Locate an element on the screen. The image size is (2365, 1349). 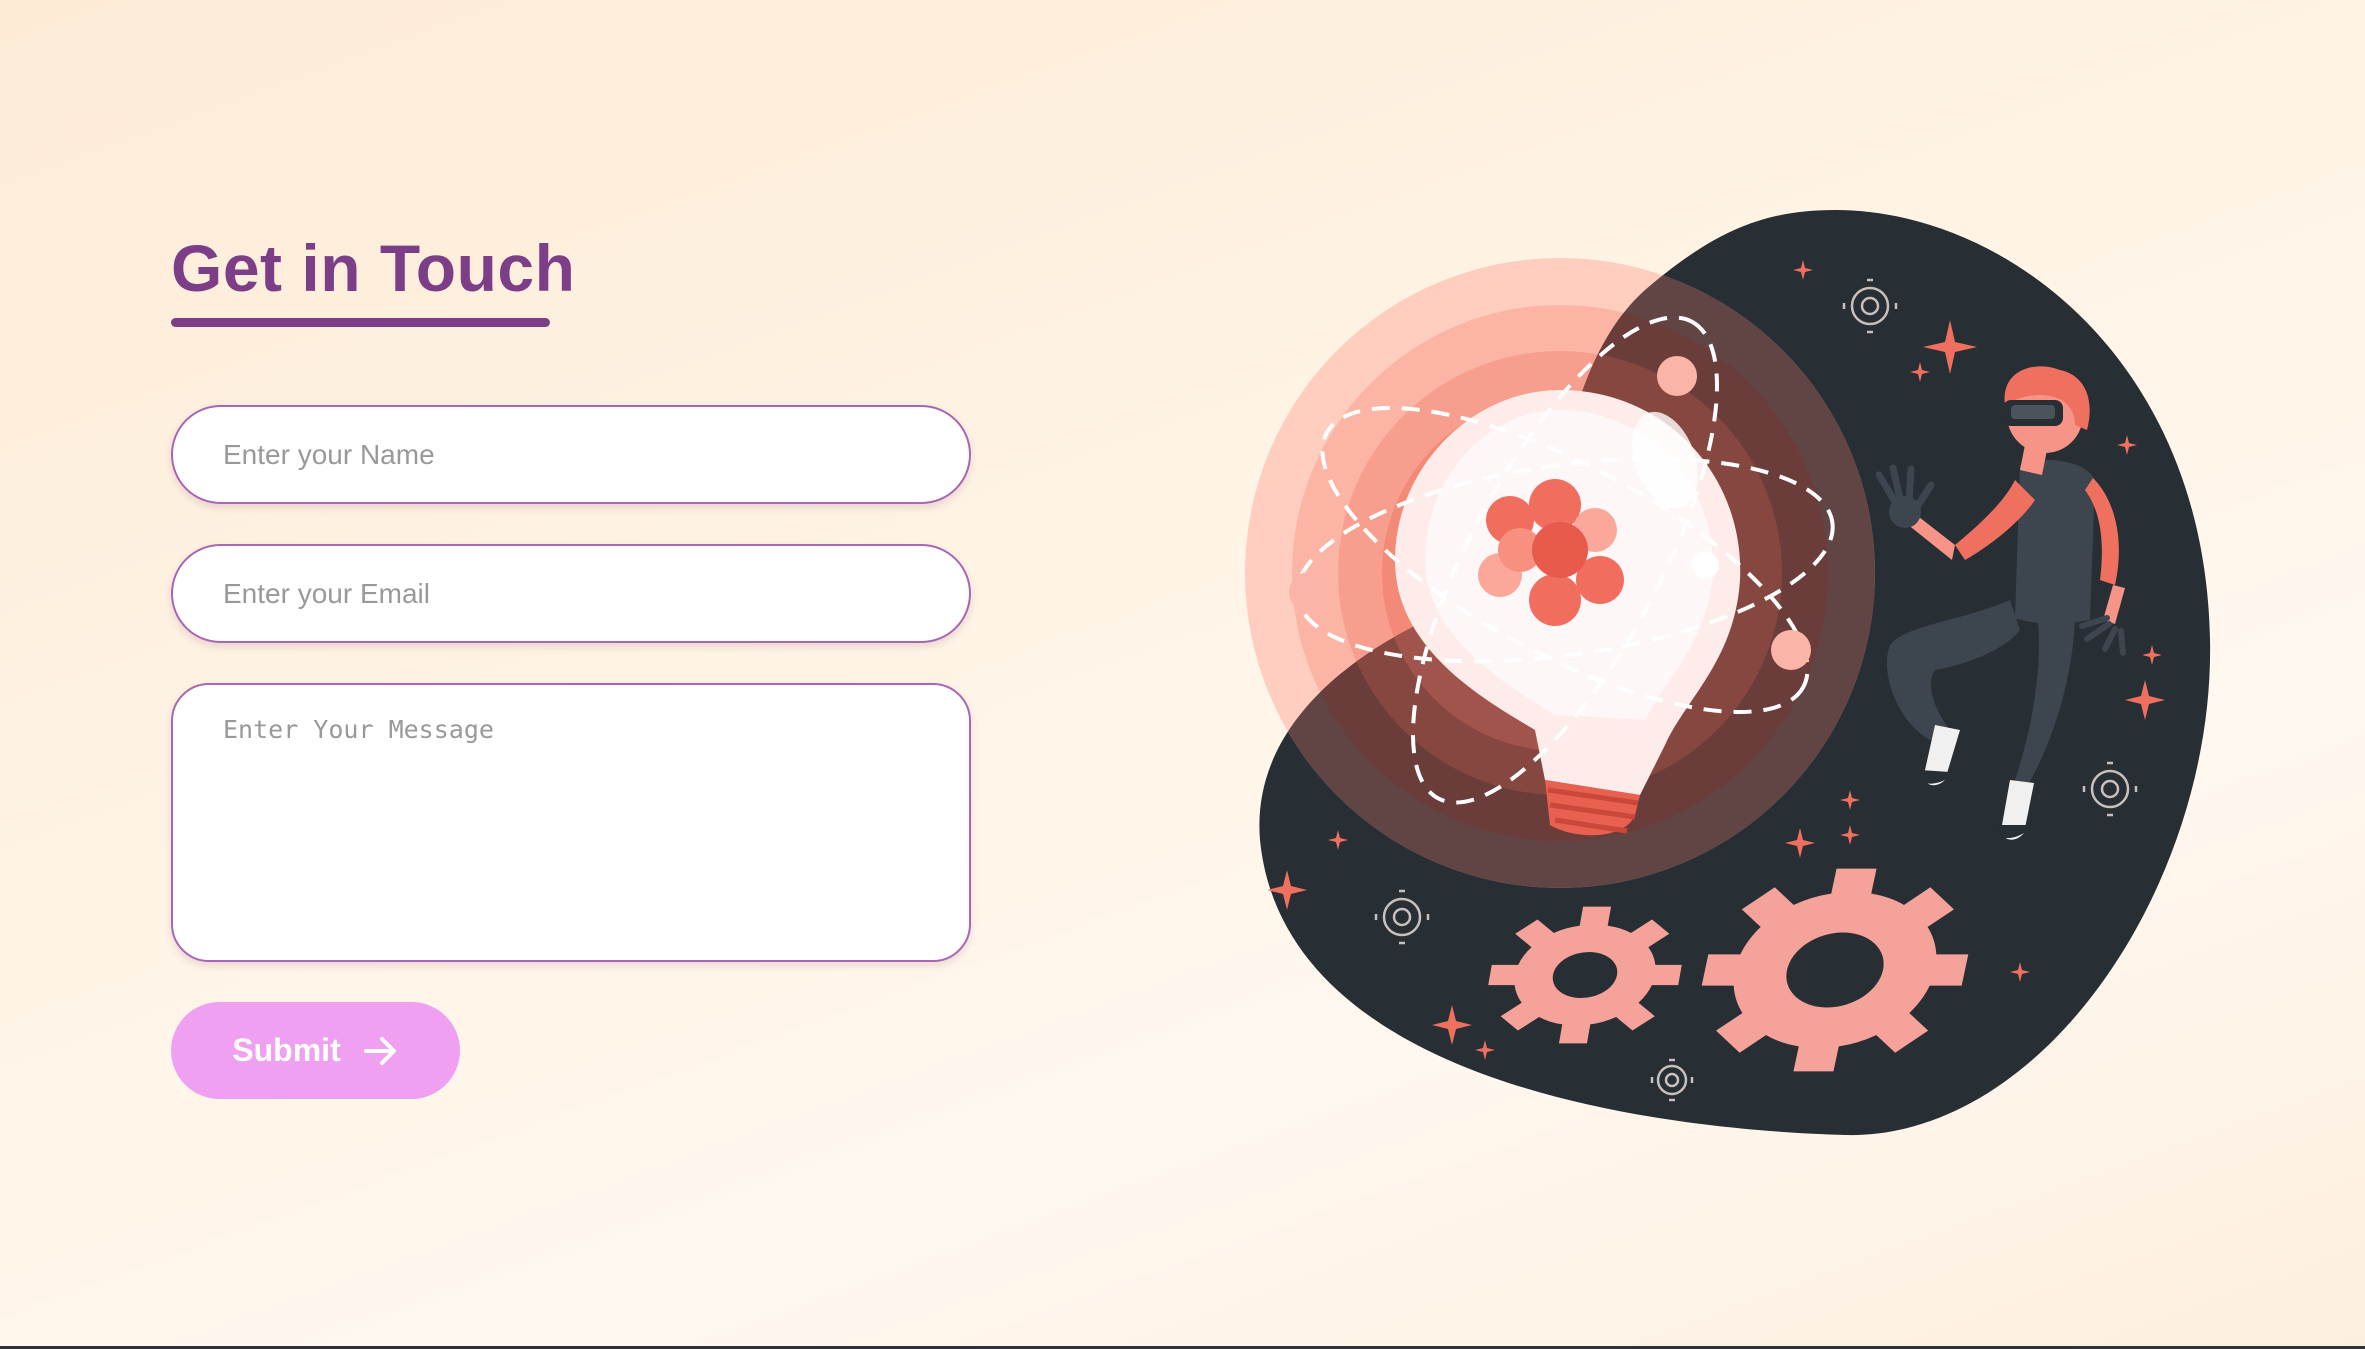
page-title: Get in Touch is located at coordinates (373, 268).